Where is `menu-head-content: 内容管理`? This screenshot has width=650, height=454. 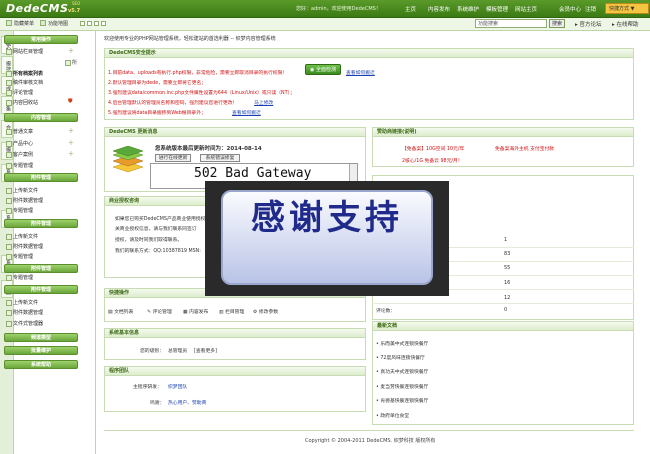
menu-head-content: 内容管理 is located at coordinates (41, 117).